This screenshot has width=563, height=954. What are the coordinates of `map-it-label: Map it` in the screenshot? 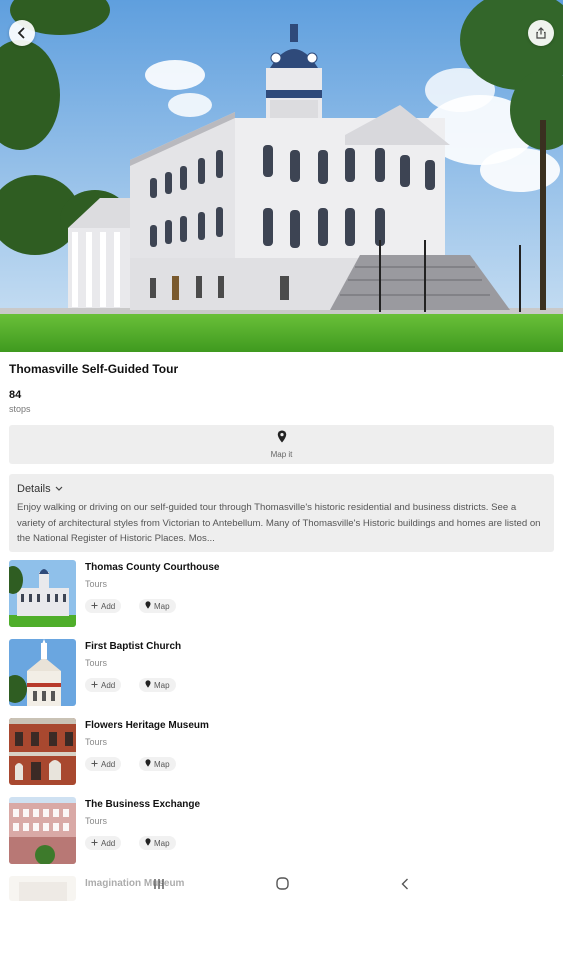 It's located at (281, 454).